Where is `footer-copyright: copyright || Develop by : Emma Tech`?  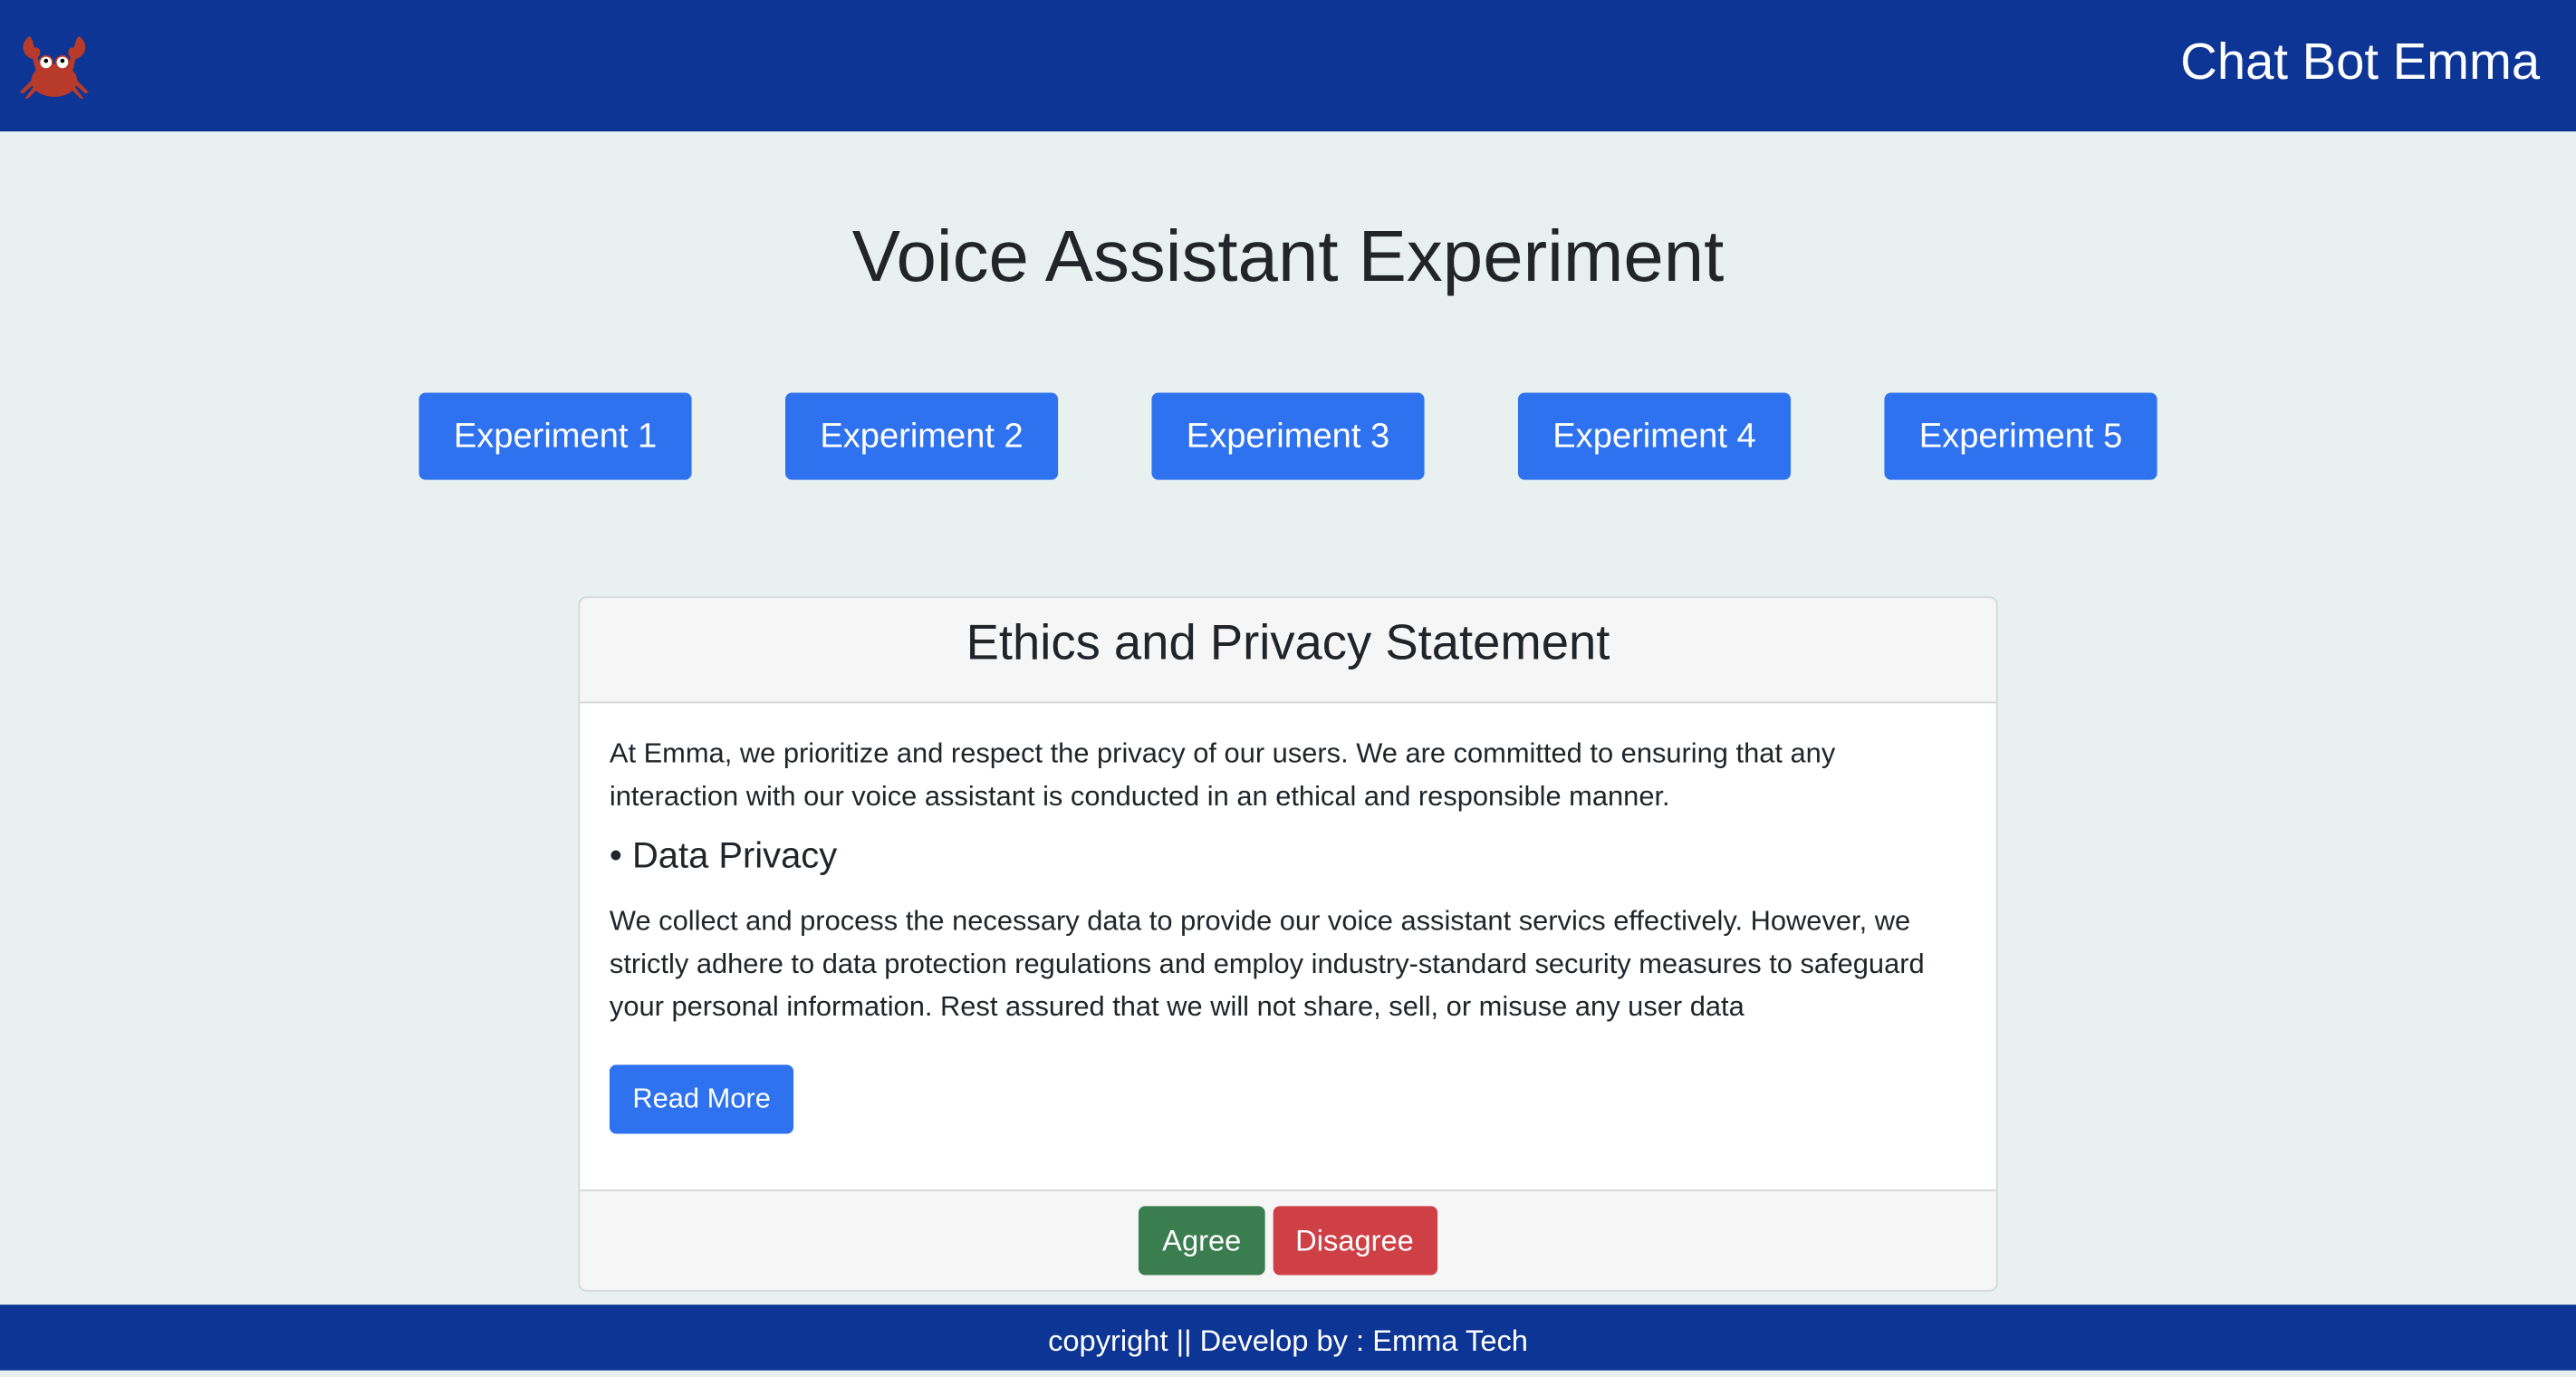
footer-copyright: copyright || Develop by : Emma Tech is located at coordinates (1288, 1338).